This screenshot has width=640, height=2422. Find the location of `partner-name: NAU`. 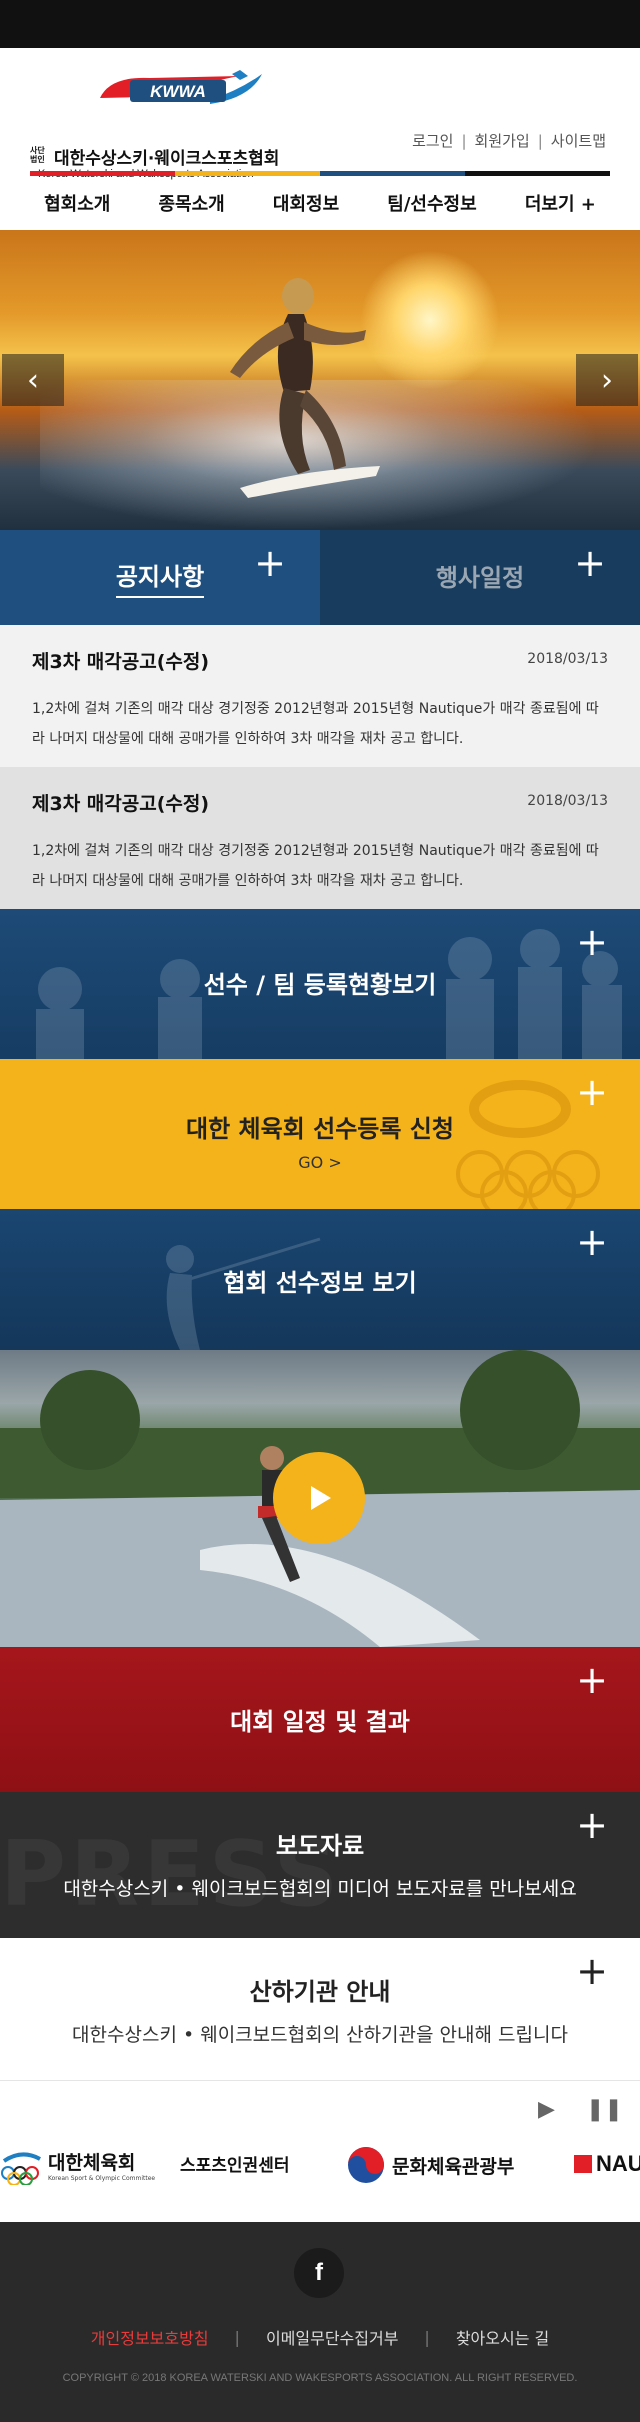

partner-name: NAU is located at coordinates (618, 2163).